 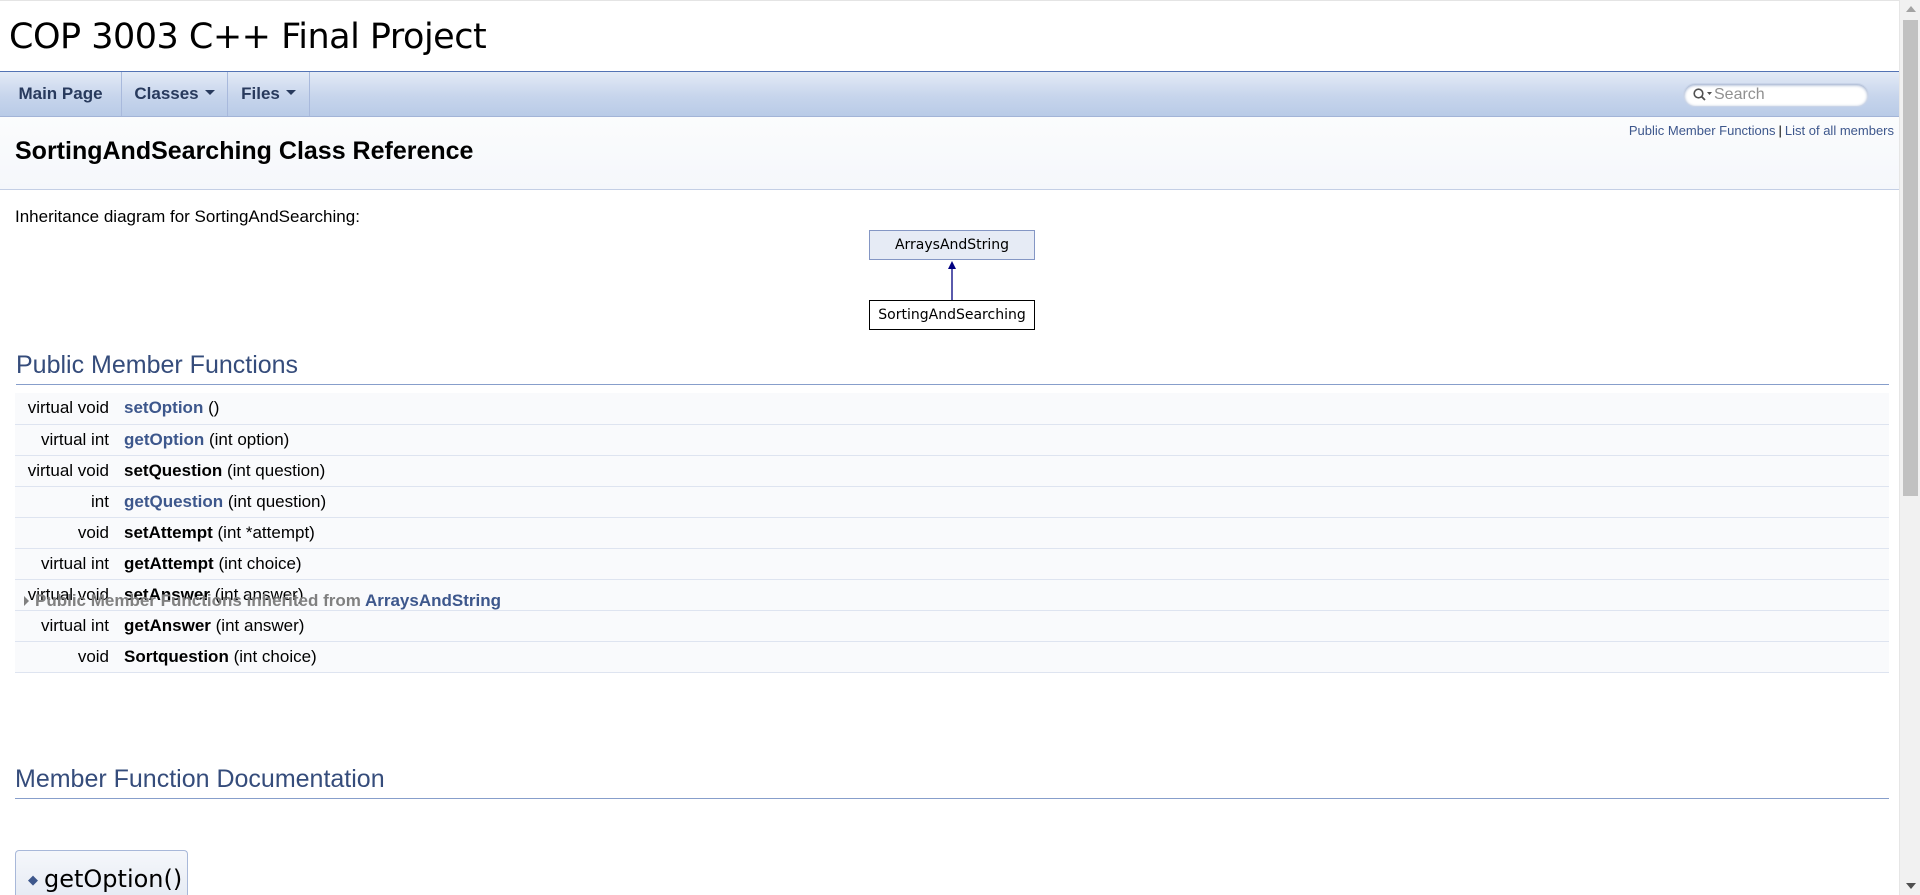 I want to click on inherited-members-label: Public Member Functions inherited from, so click(x=200, y=600).